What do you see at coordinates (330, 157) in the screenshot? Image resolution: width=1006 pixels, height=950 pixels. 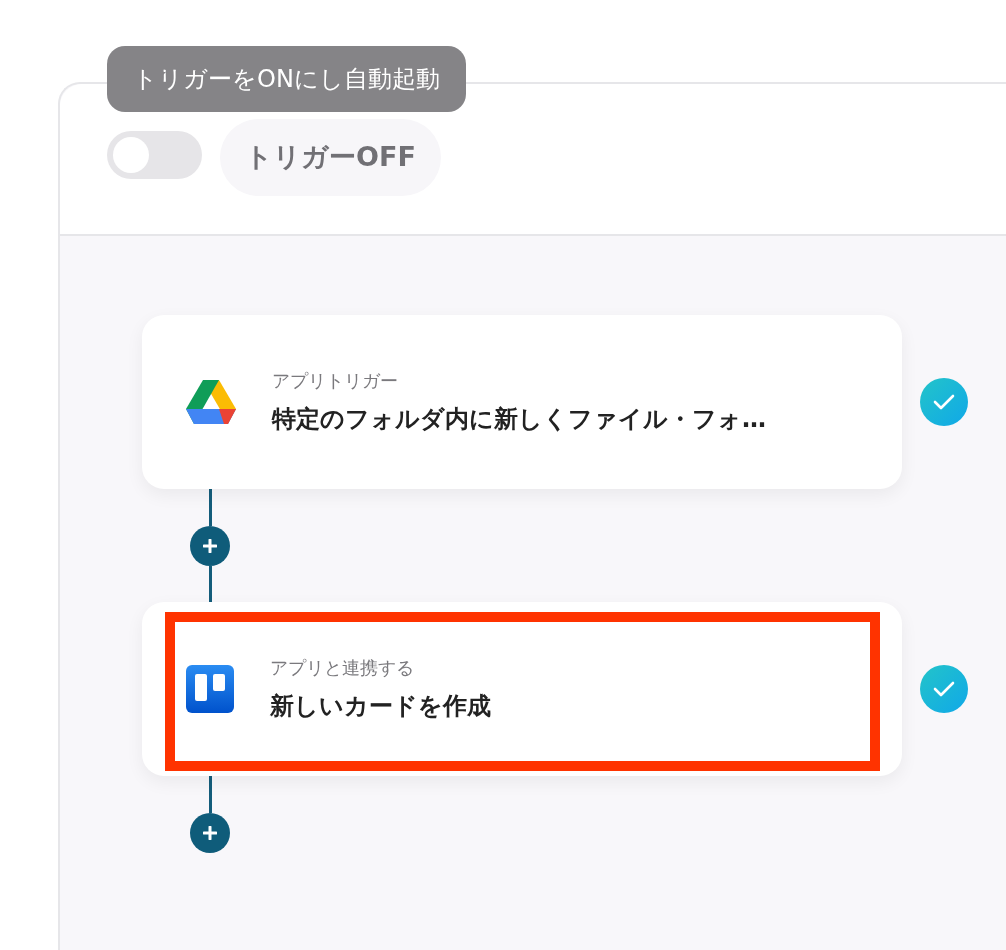 I see `trigger-status: トリガーOFF` at bounding box center [330, 157].